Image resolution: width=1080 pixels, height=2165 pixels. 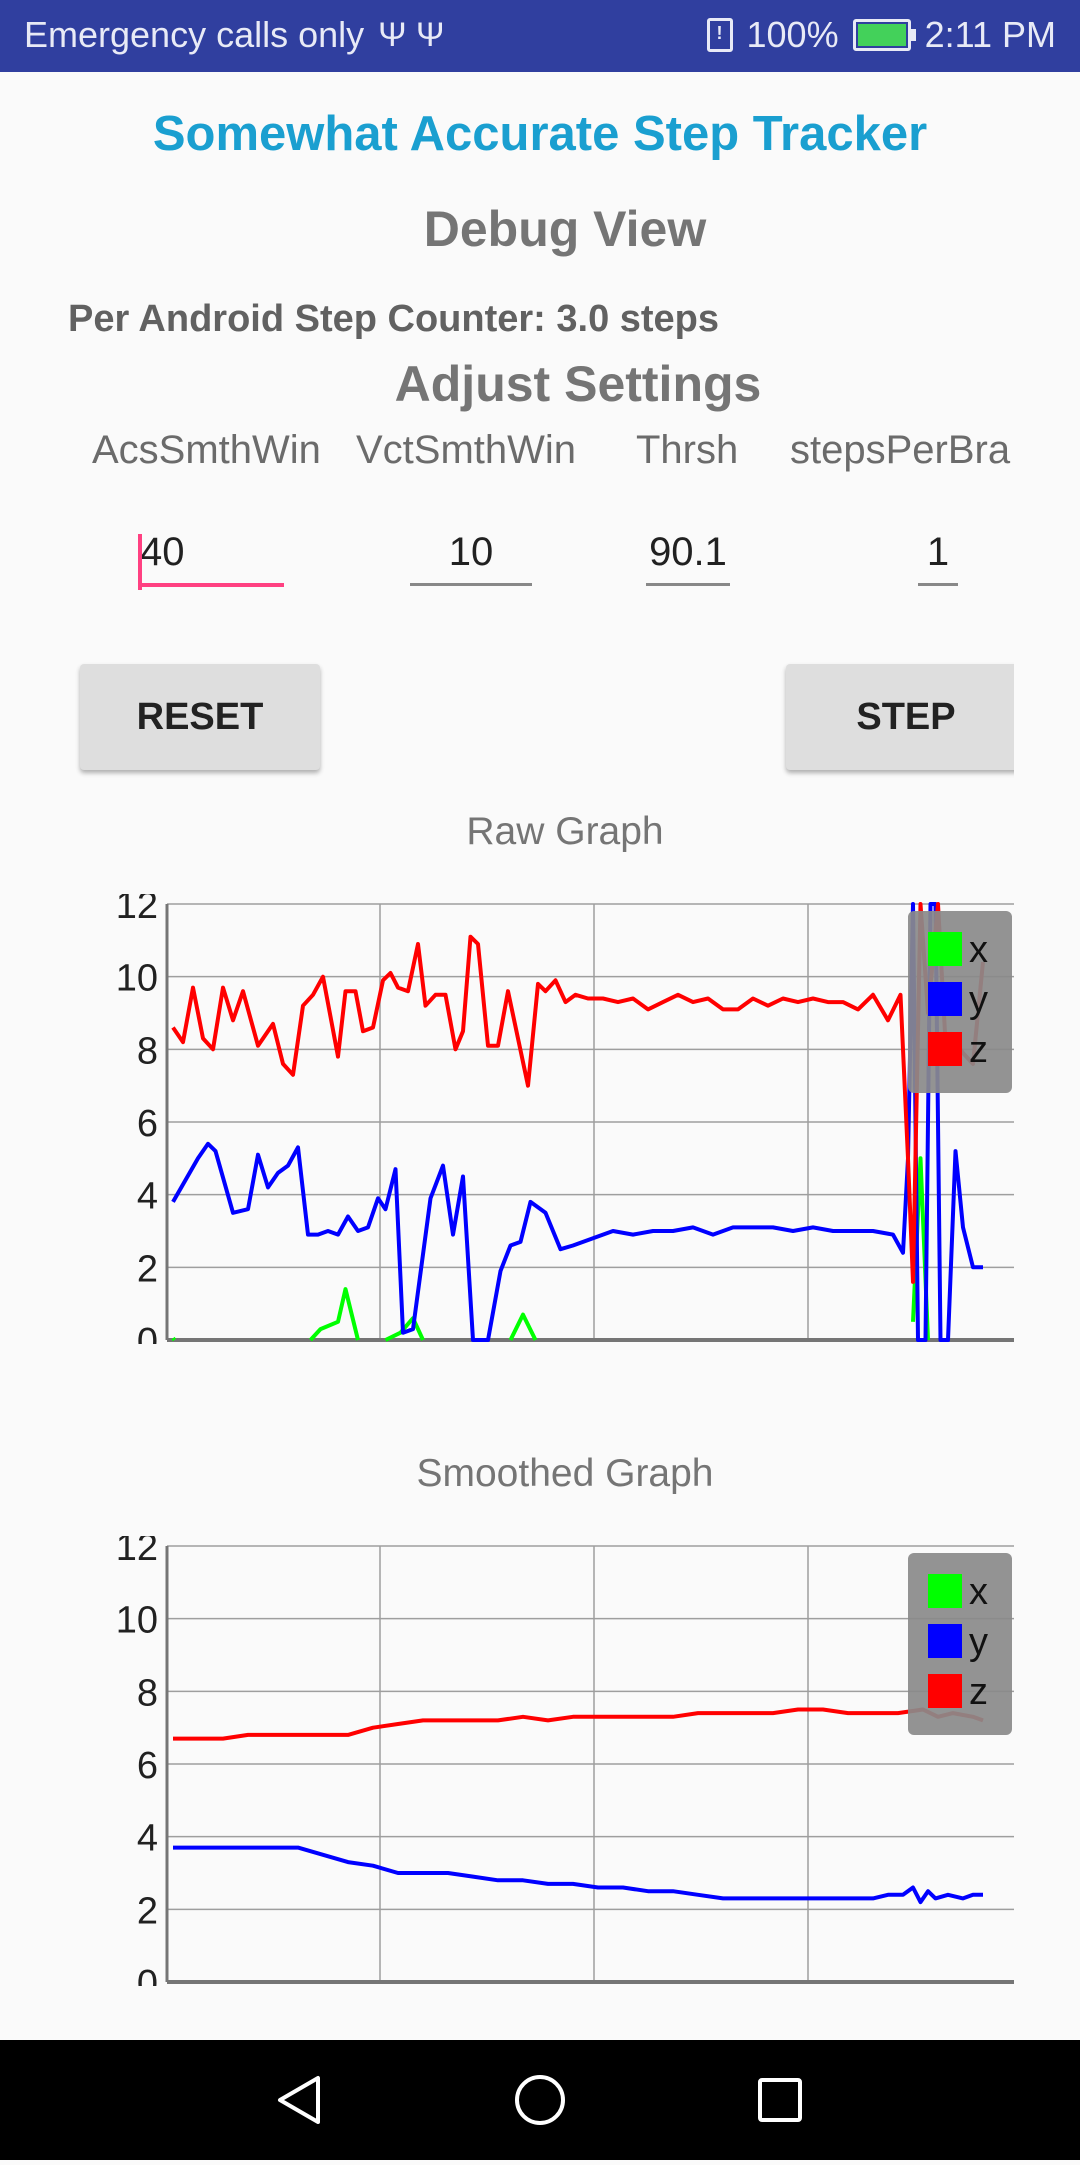 What do you see at coordinates (211, 560) in the screenshot?
I see `acssmthwin-input: 40` at bounding box center [211, 560].